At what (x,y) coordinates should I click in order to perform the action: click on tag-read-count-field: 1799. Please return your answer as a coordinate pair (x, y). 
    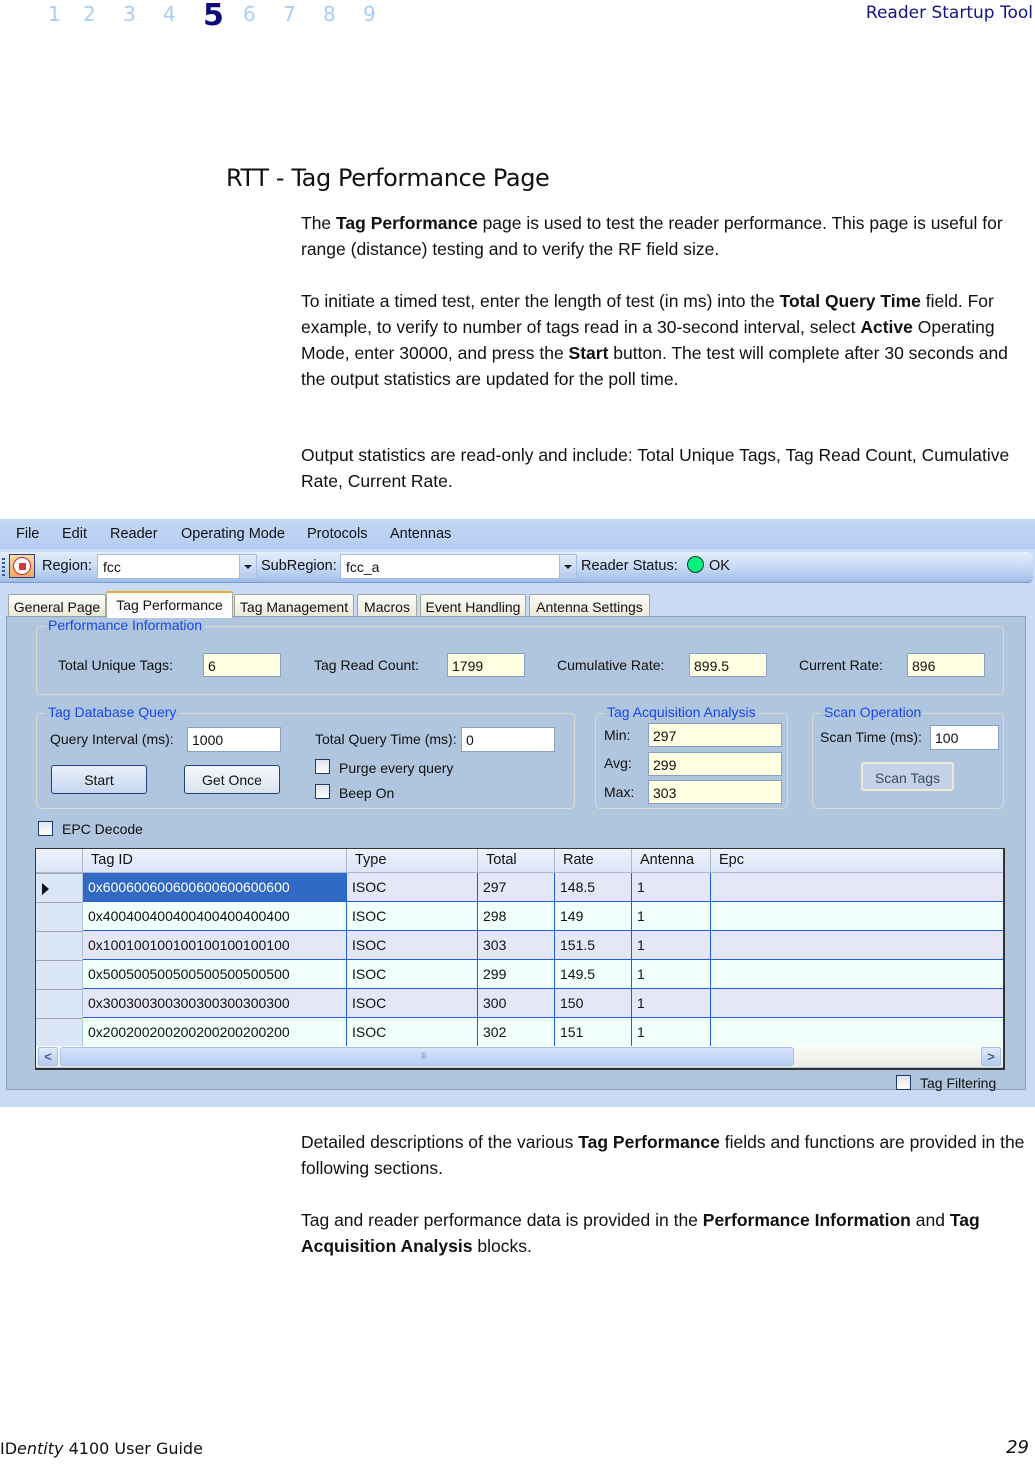
    Looking at the image, I should click on (486, 665).